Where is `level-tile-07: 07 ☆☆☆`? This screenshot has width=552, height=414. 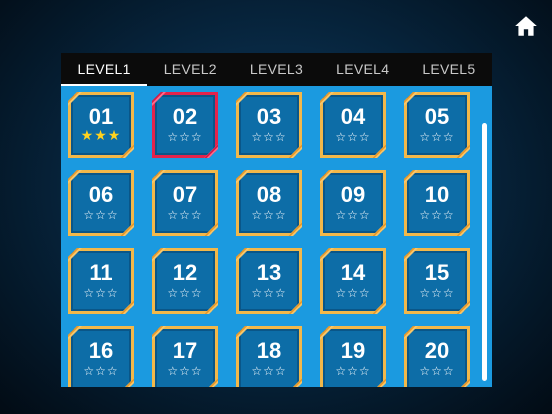
level-tile-07: 07 ☆☆☆ is located at coordinates (185, 203).